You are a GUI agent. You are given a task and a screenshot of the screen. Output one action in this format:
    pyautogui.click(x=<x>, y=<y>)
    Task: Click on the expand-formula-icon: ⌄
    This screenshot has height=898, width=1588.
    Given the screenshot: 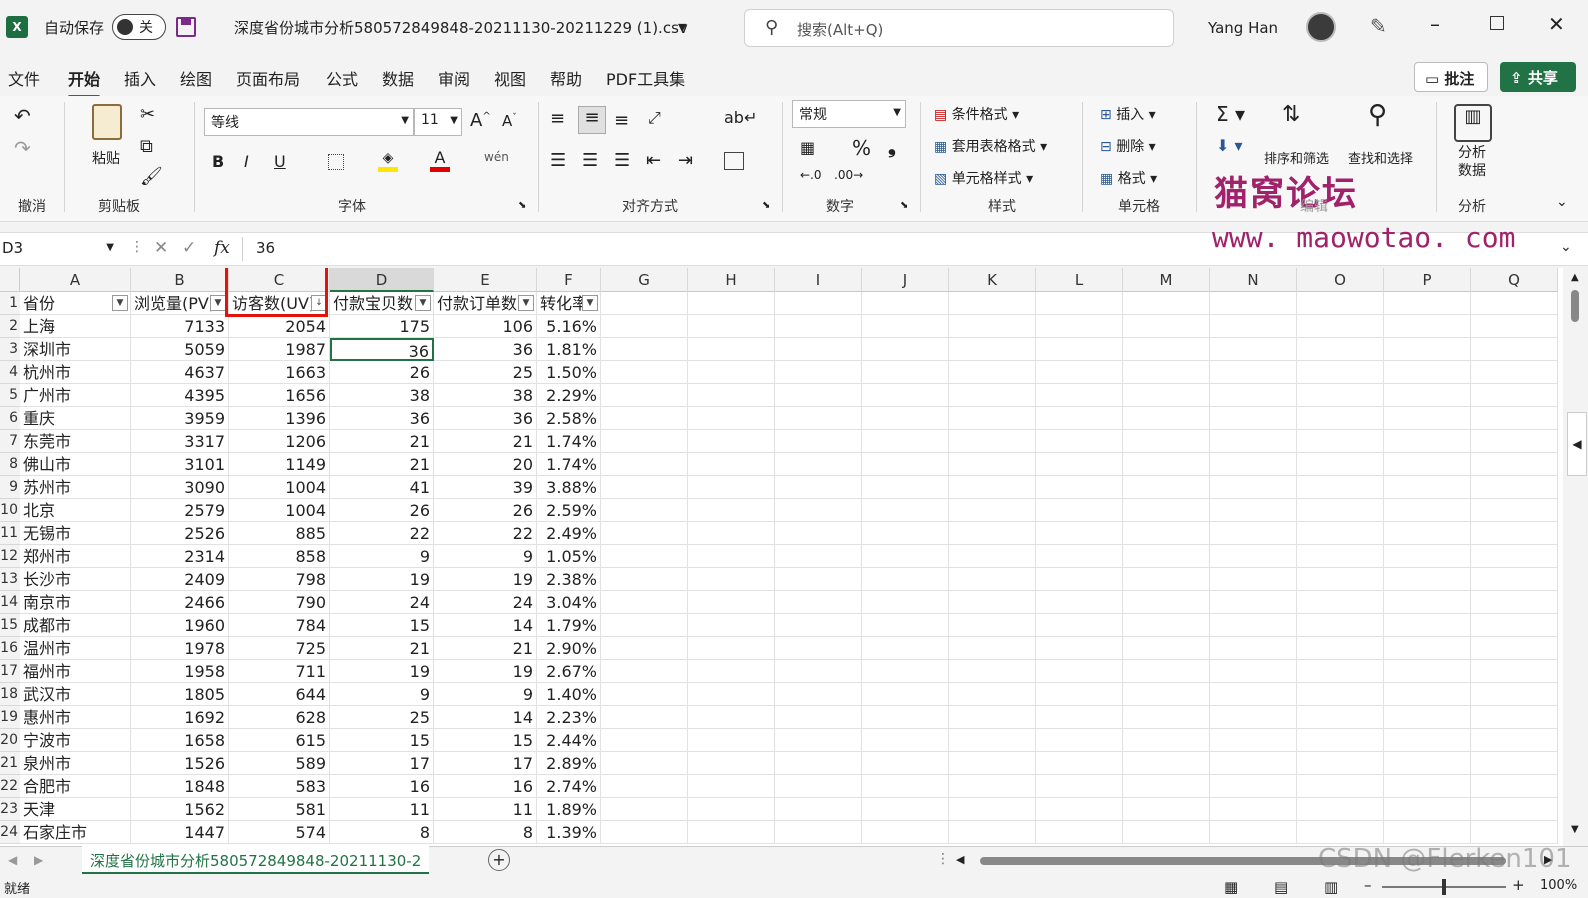 What is the action you would take?
    pyautogui.click(x=1566, y=247)
    